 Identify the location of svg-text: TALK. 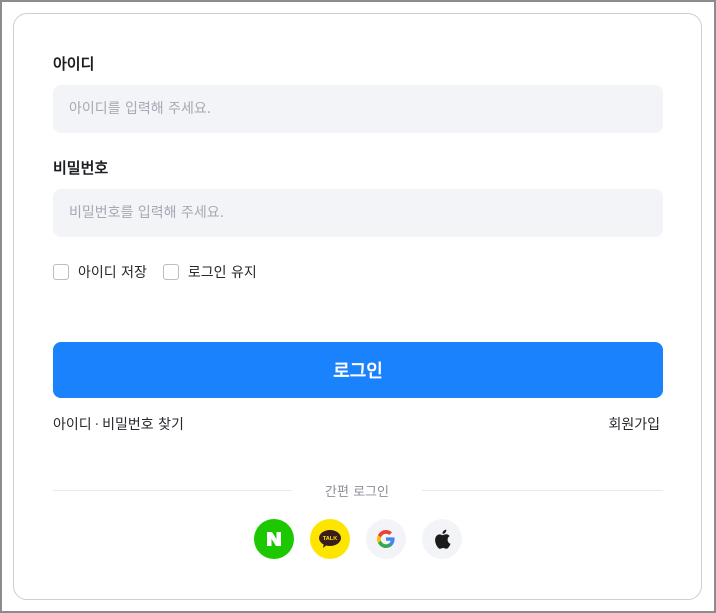
(330, 539).